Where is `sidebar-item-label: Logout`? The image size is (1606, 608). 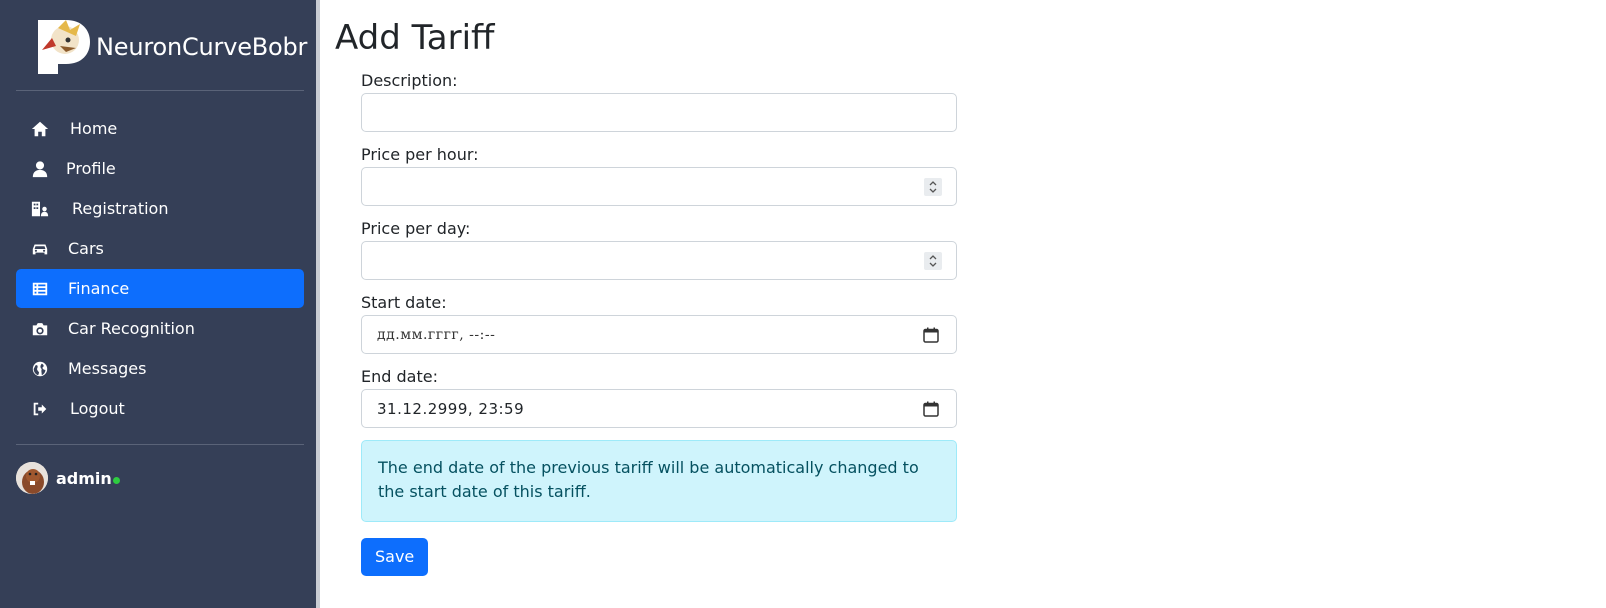 sidebar-item-label: Logout is located at coordinates (97, 408).